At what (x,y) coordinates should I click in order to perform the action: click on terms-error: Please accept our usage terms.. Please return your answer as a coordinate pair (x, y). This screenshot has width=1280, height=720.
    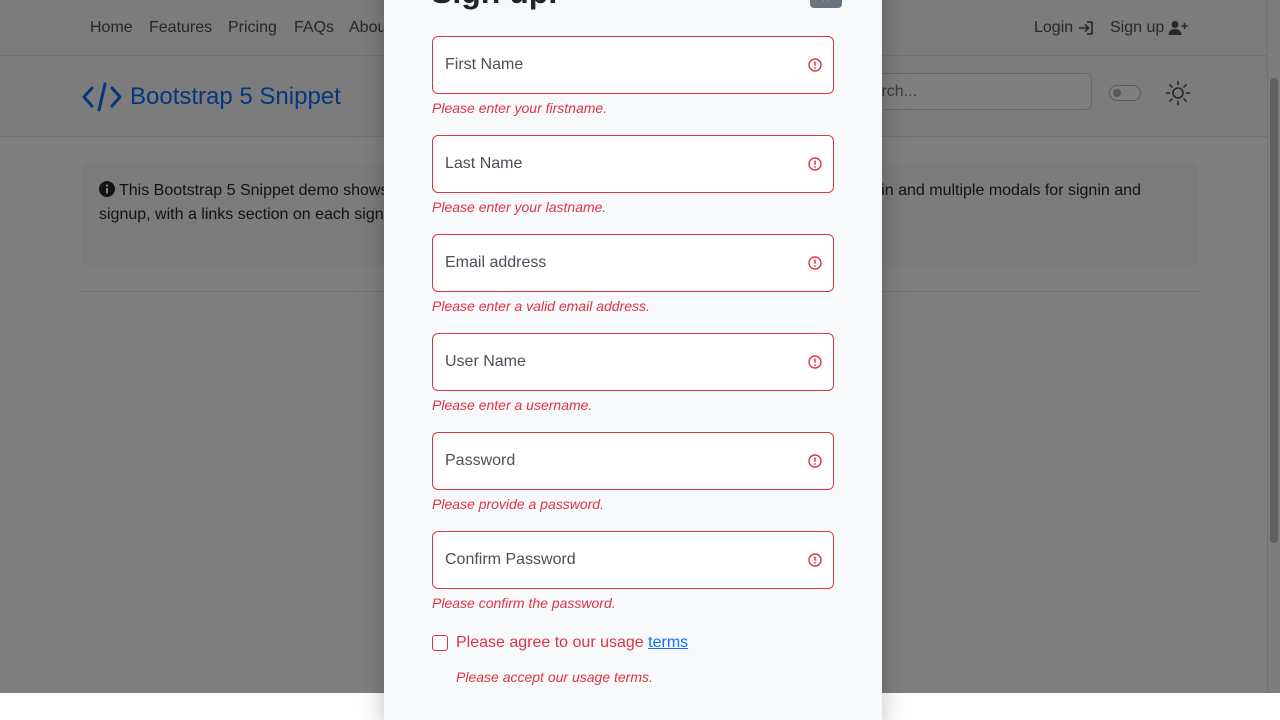
    Looking at the image, I should click on (554, 677).